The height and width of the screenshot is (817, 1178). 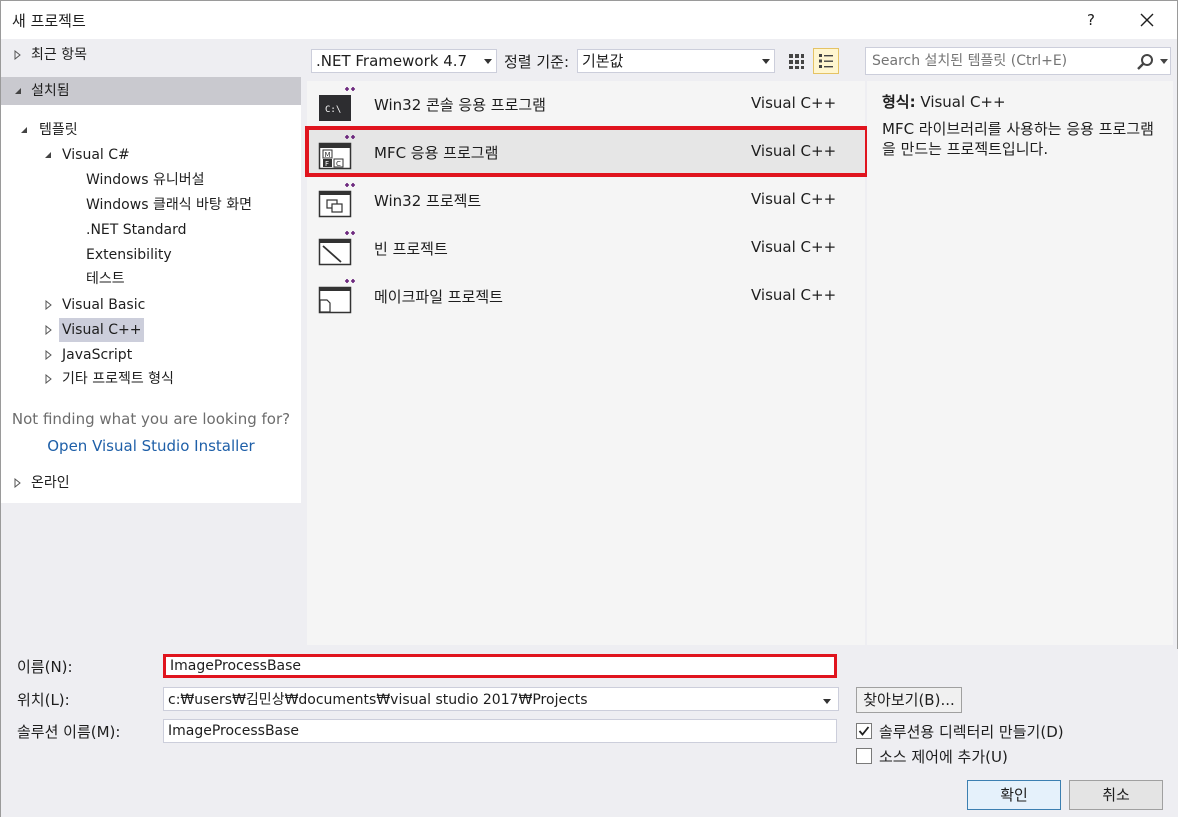 I want to click on template-item-makefile-project: 메이크파일 프로젝트 Visual C++, so click(x=586, y=297).